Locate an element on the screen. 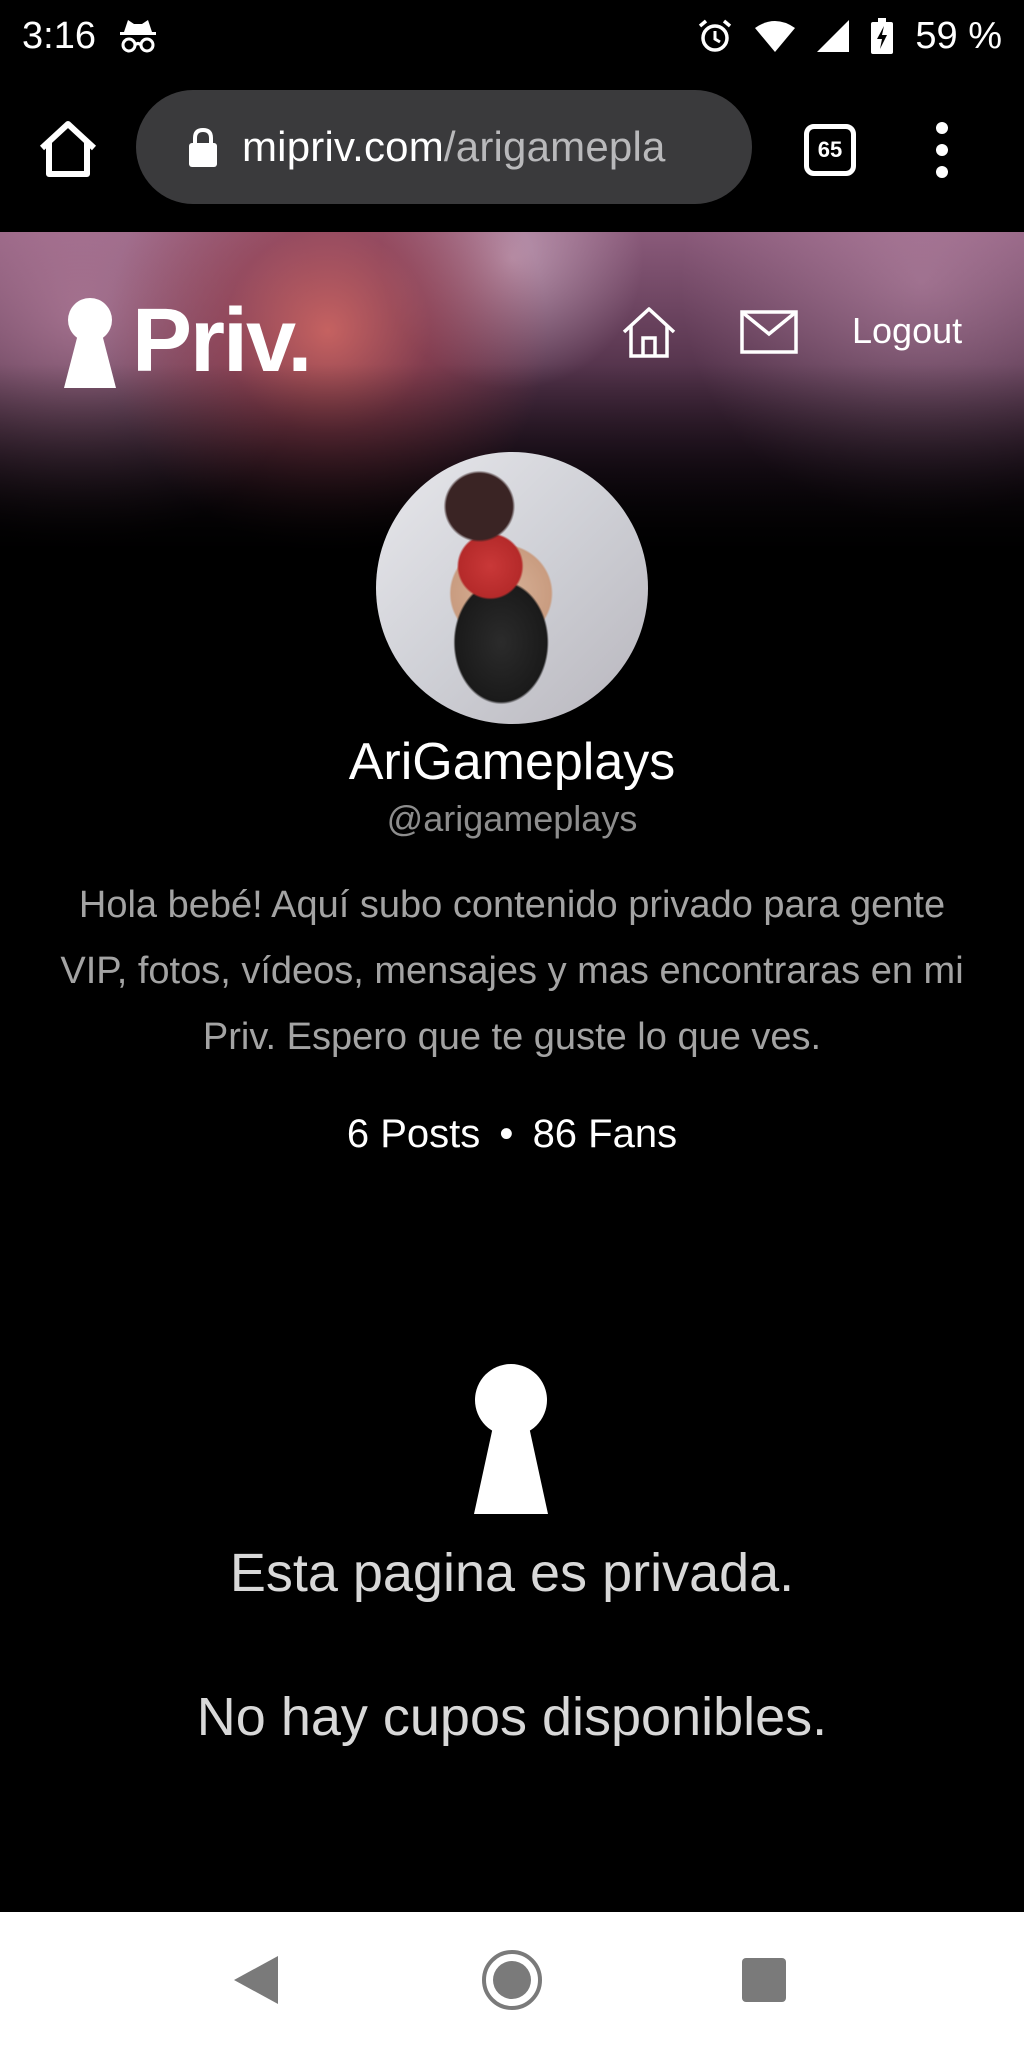 This screenshot has height=2048, width=1024. signal-icon is located at coordinates (833, 36).